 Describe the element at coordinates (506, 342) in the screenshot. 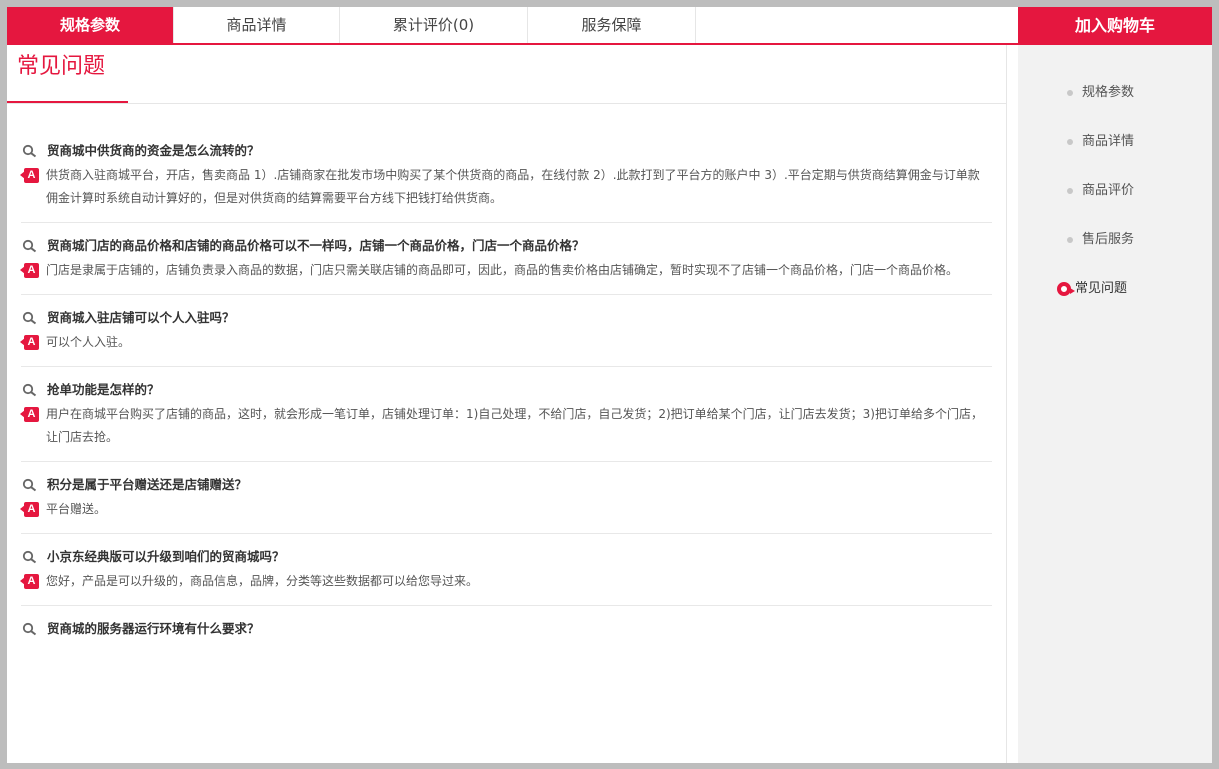

I see `answer-row: A 可以个人入驻。` at that location.